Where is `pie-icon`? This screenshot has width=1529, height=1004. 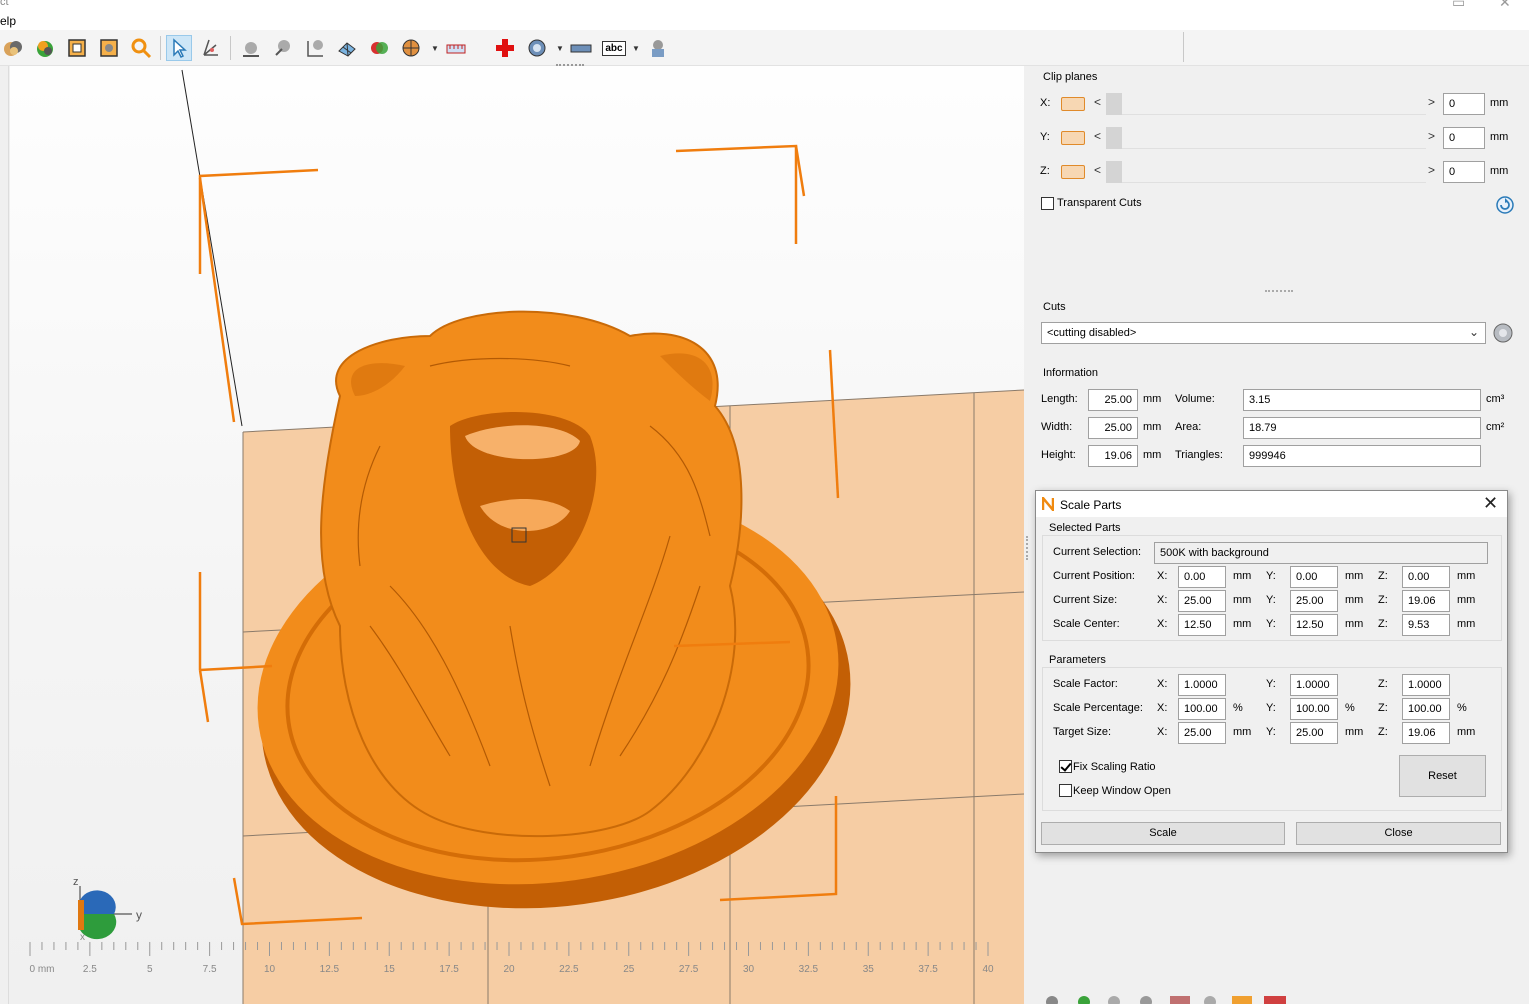 pie-icon is located at coordinates (411, 48).